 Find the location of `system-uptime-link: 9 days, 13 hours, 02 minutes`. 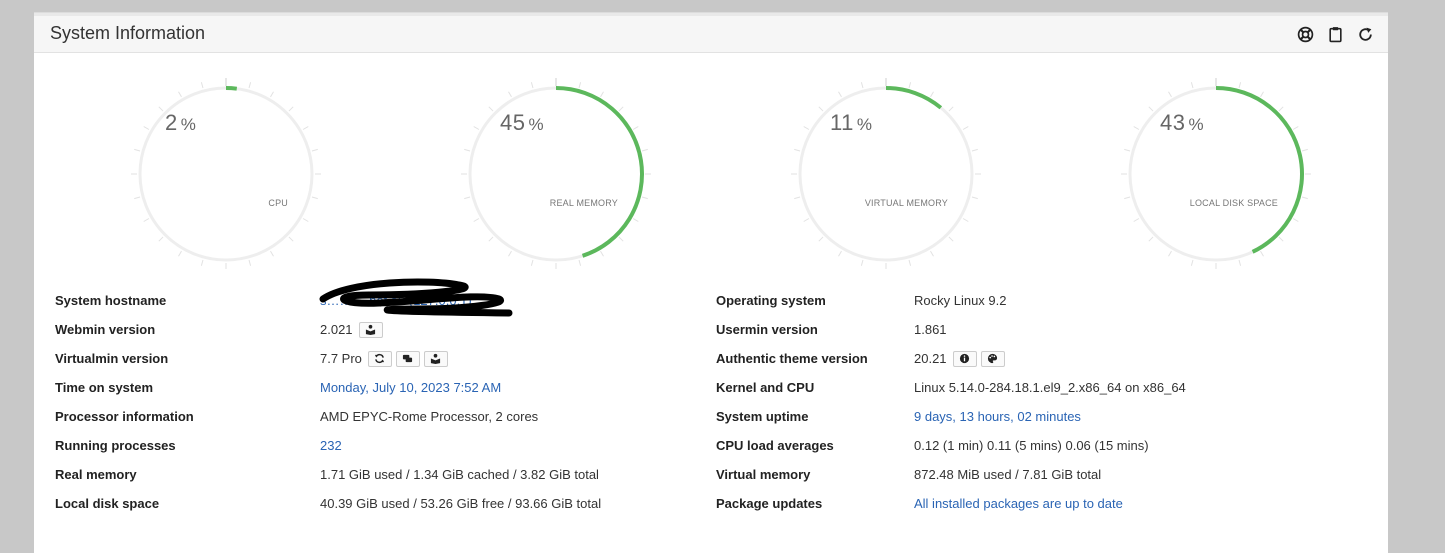

system-uptime-link: 9 days, 13 hours, 02 minutes is located at coordinates (997, 417).